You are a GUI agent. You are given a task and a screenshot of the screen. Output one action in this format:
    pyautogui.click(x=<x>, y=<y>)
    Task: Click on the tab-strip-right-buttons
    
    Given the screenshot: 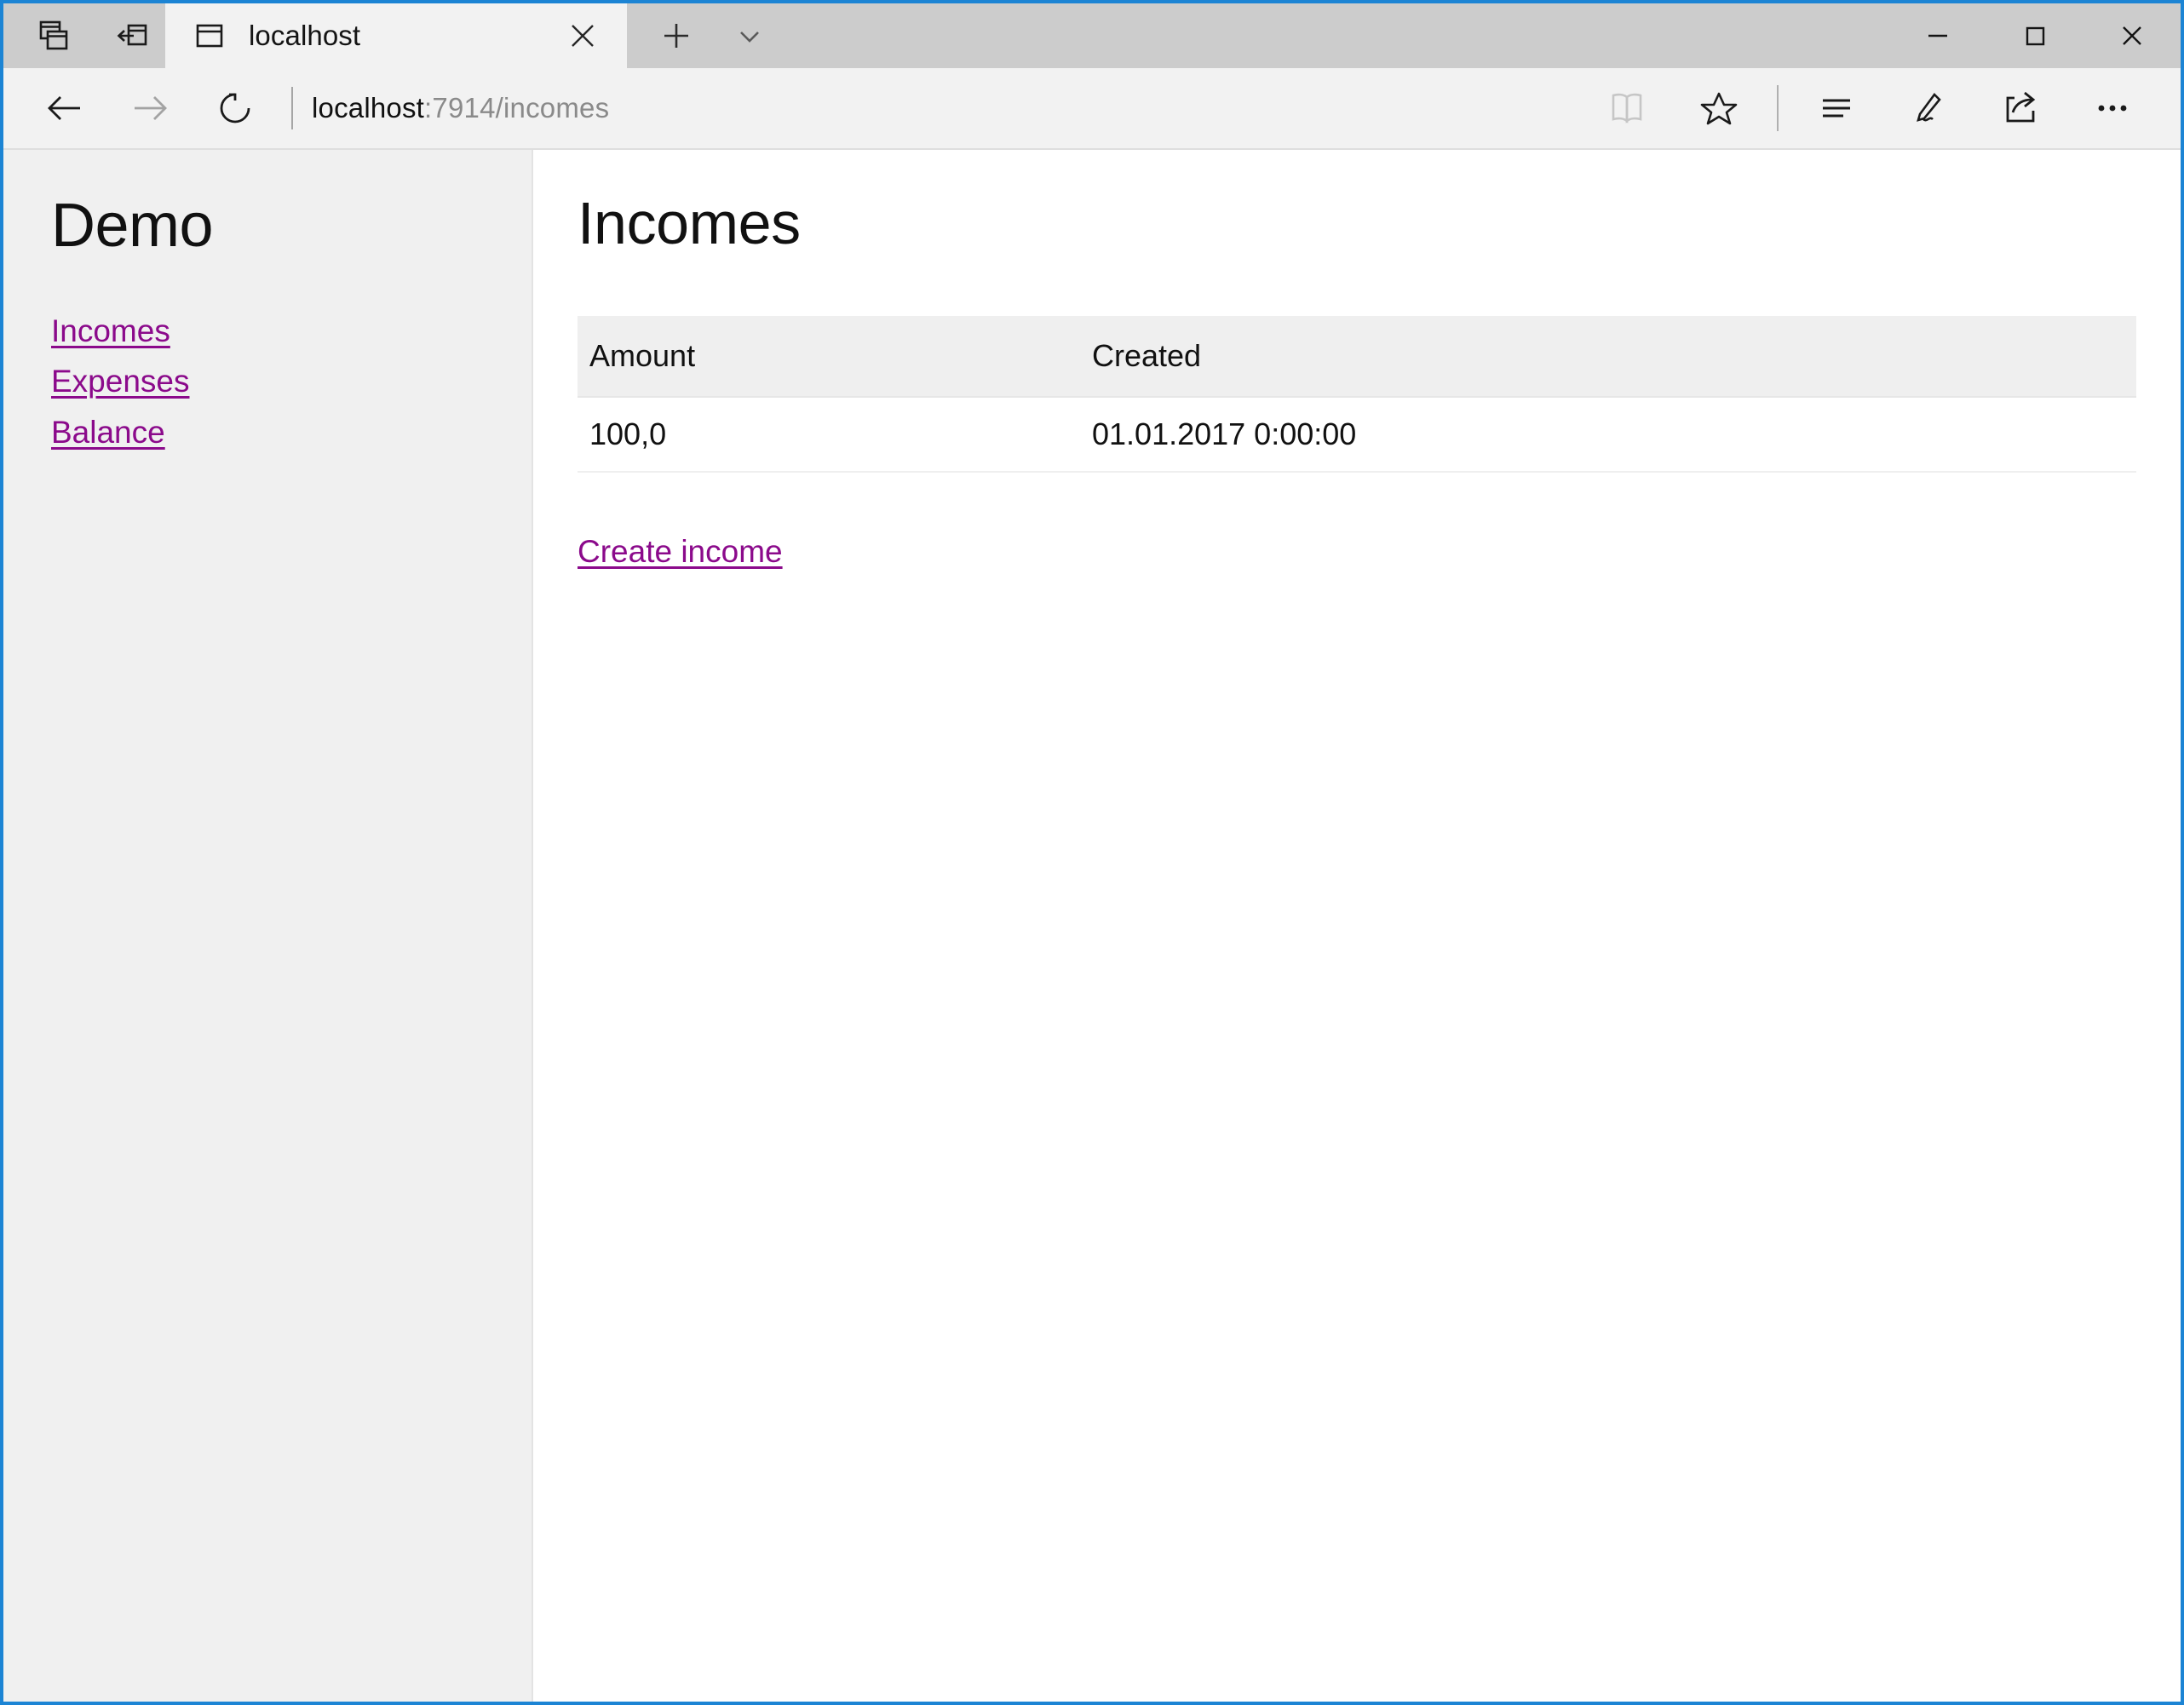 What is the action you would take?
    pyautogui.click(x=704, y=35)
    